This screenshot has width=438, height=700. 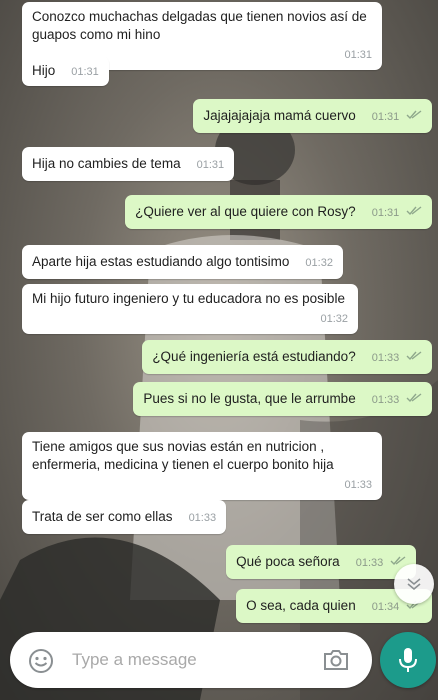 I want to click on message-text: ¿Quiere ver al que quiere con Rosy?, so click(x=245, y=211).